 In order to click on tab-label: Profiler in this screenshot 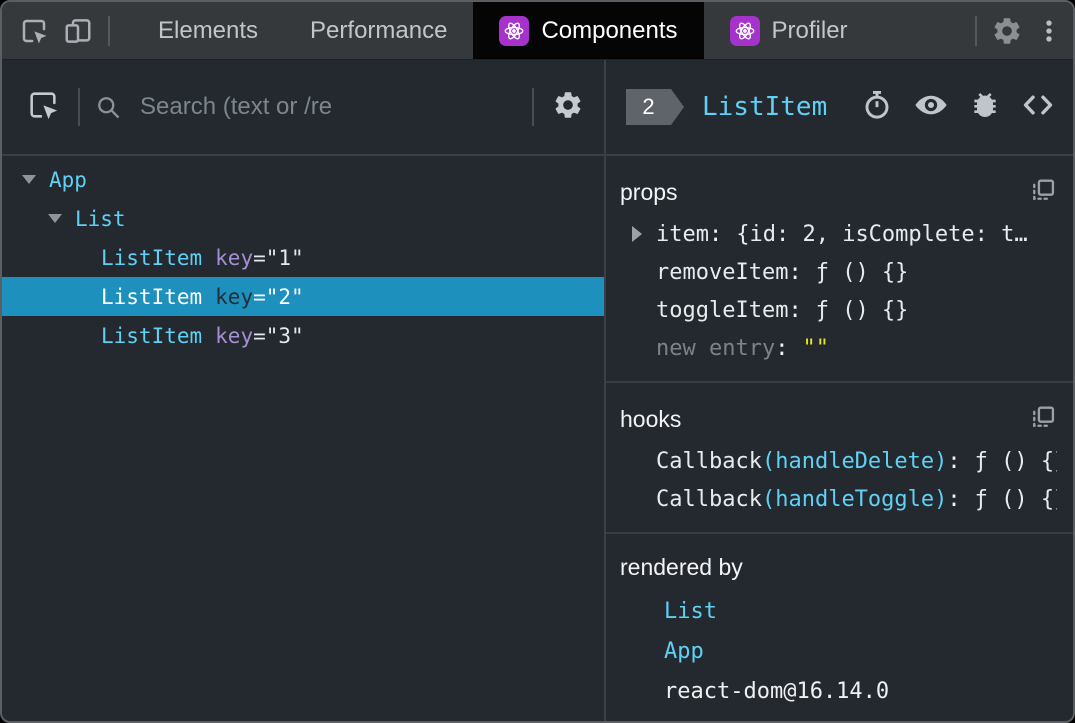, I will do `click(809, 30)`.